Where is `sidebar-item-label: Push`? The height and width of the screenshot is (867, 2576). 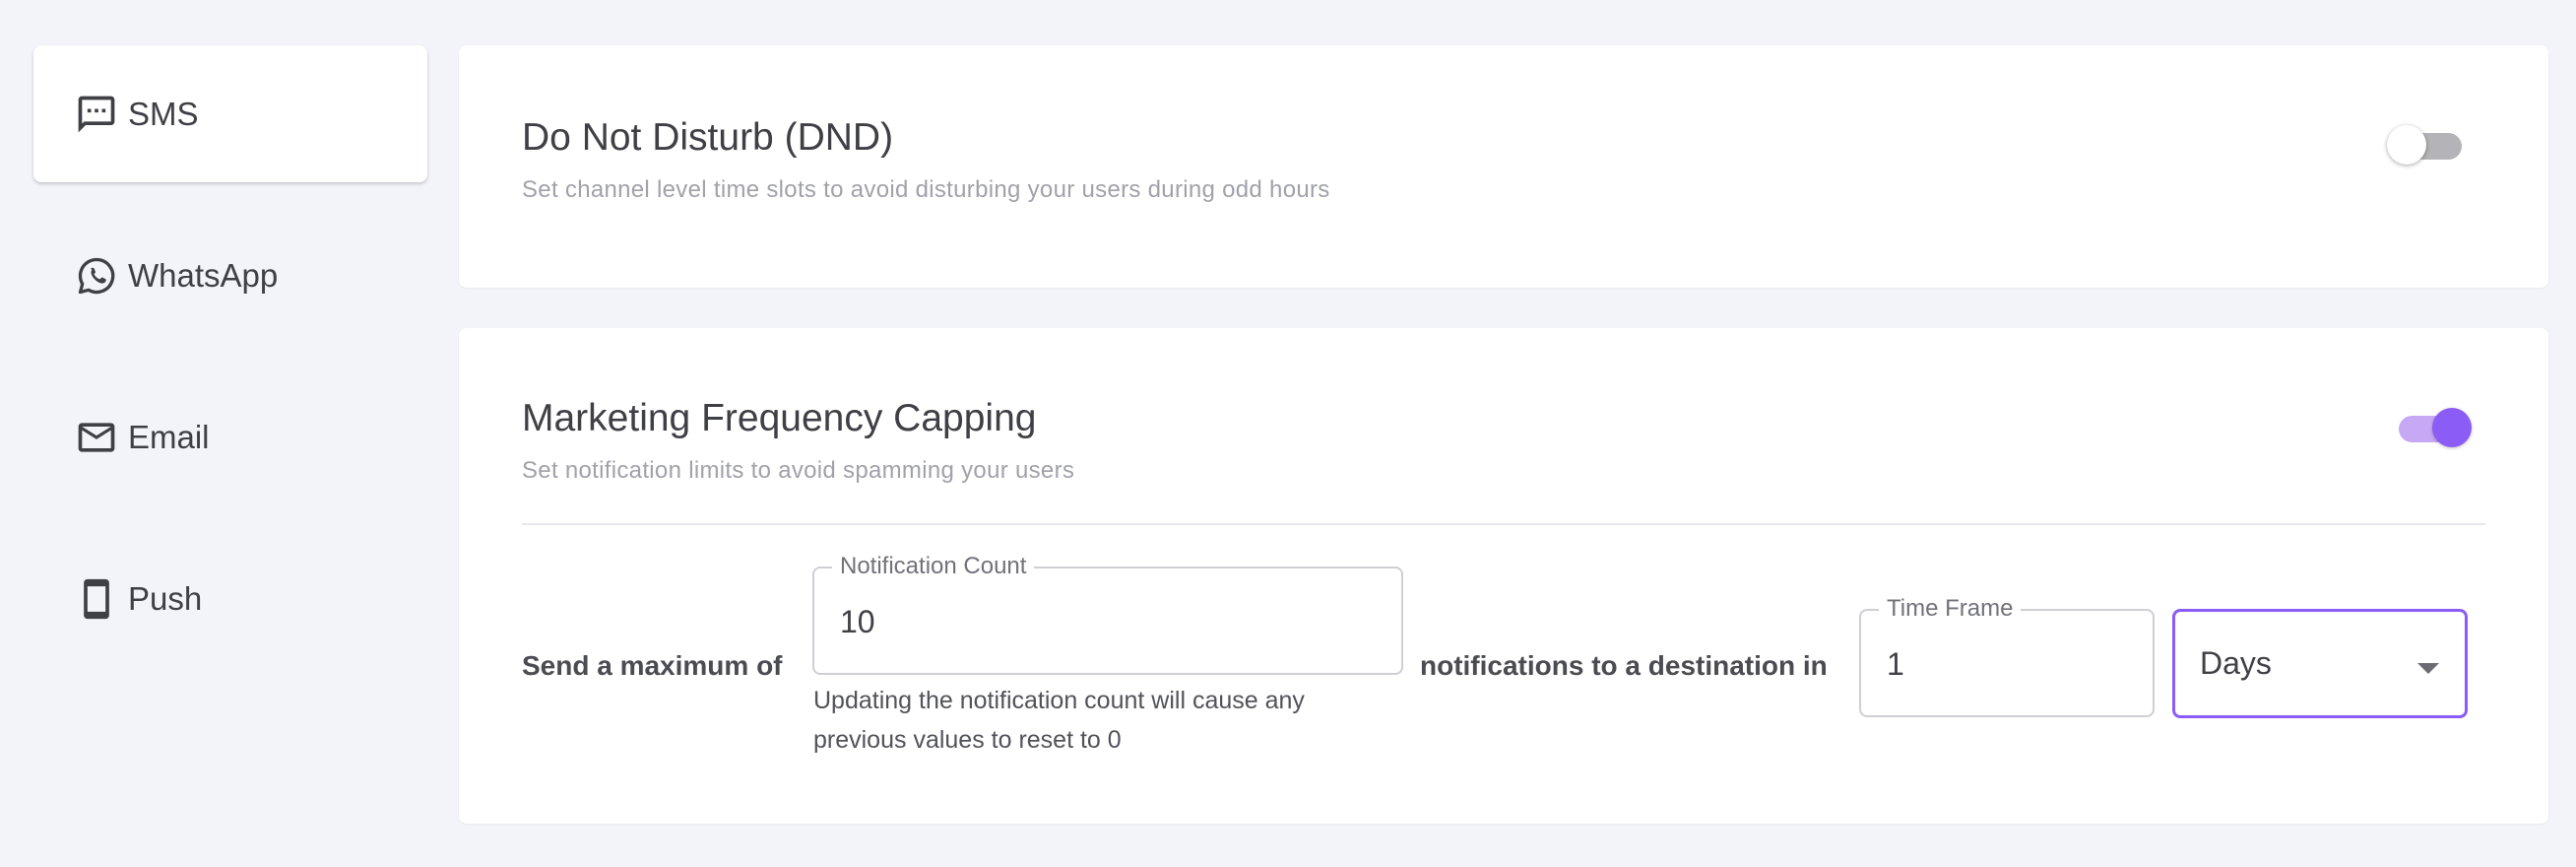 sidebar-item-label: Push is located at coordinates (165, 598).